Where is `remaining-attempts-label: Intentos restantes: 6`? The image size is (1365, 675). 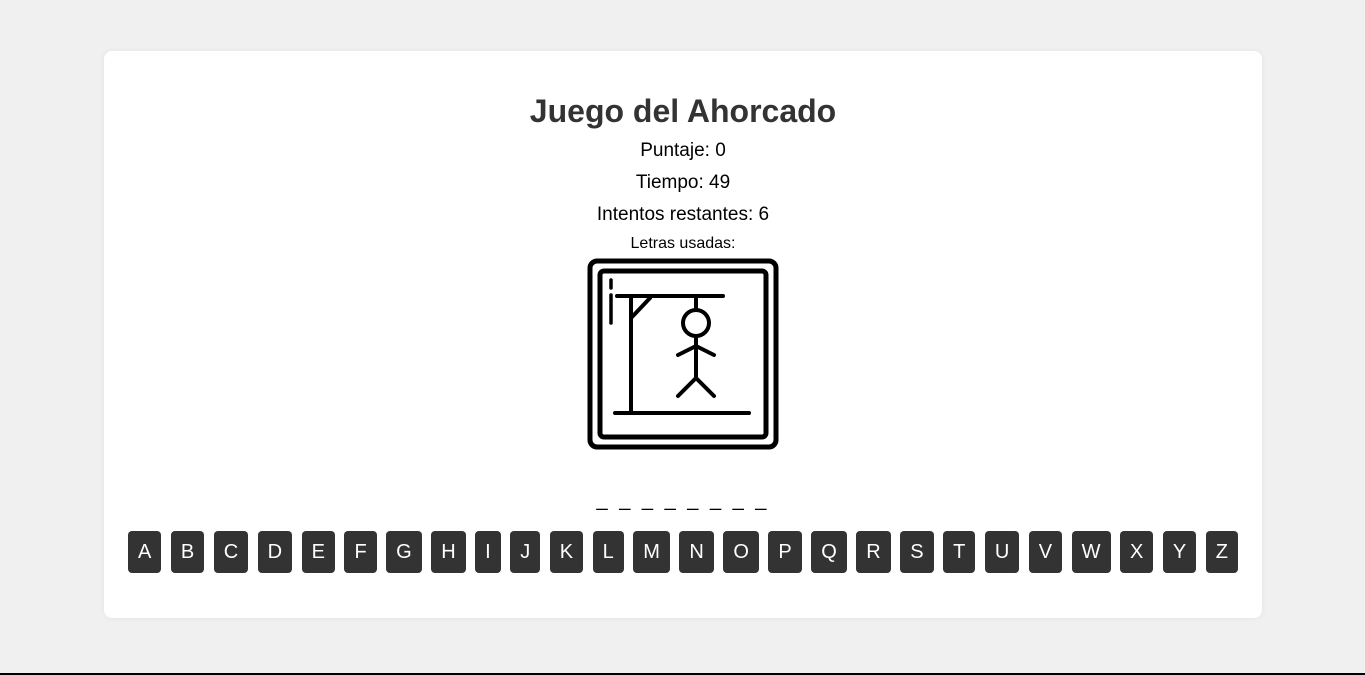
remaining-attempts-label: Intentos restantes: 6 is located at coordinates (683, 214).